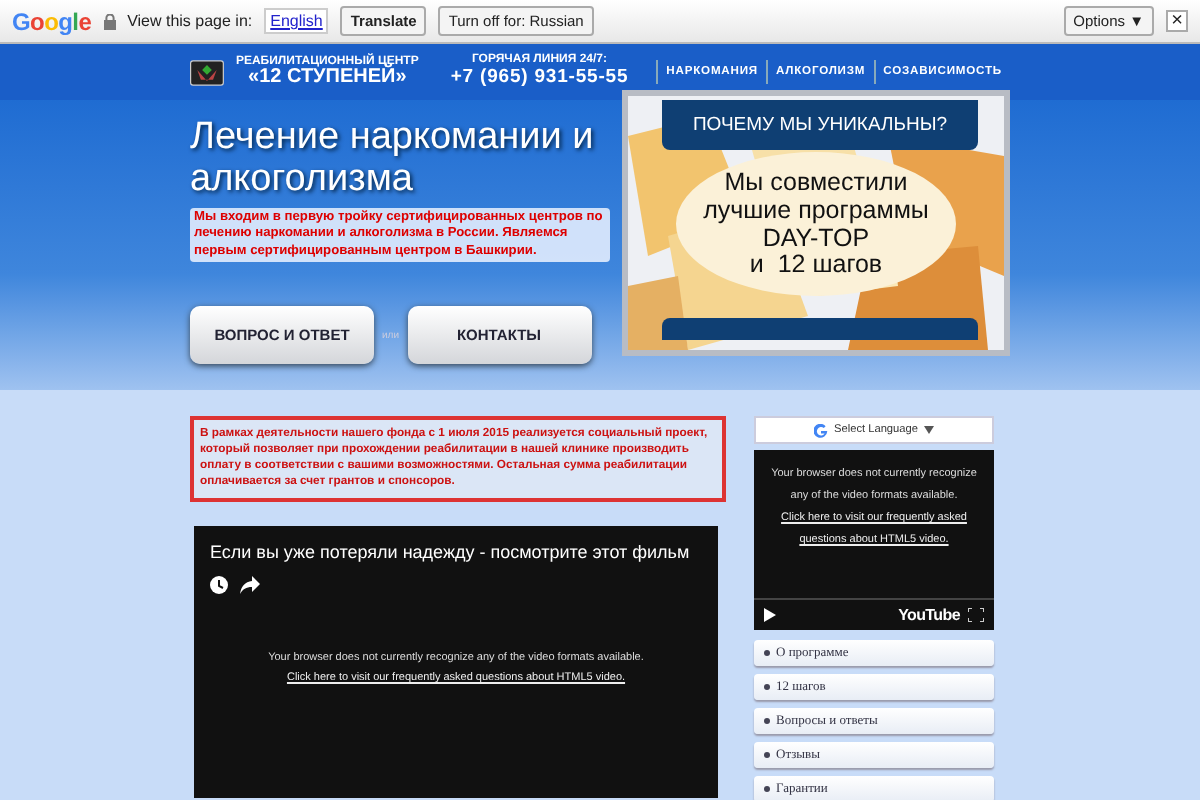 The height and width of the screenshot is (800, 1200). Describe the element at coordinates (821, 430) in the screenshot. I see `google-g-icon` at that location.